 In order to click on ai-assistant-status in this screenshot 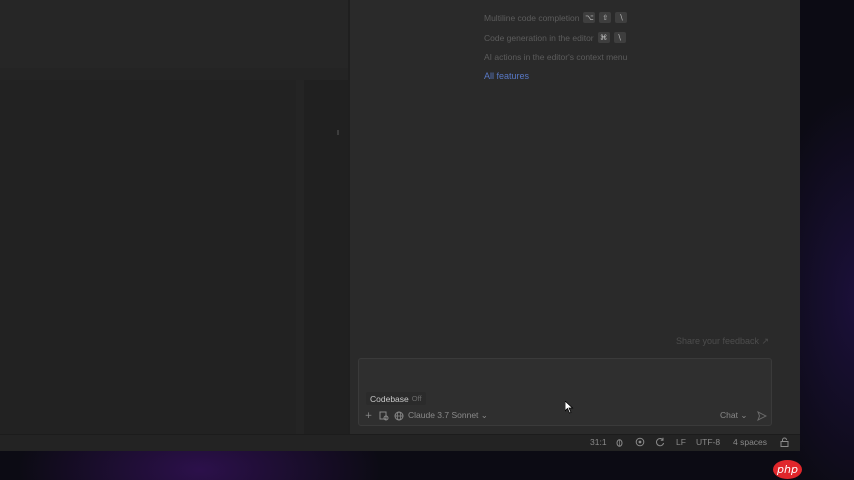, I will do `click(639, 441)`.